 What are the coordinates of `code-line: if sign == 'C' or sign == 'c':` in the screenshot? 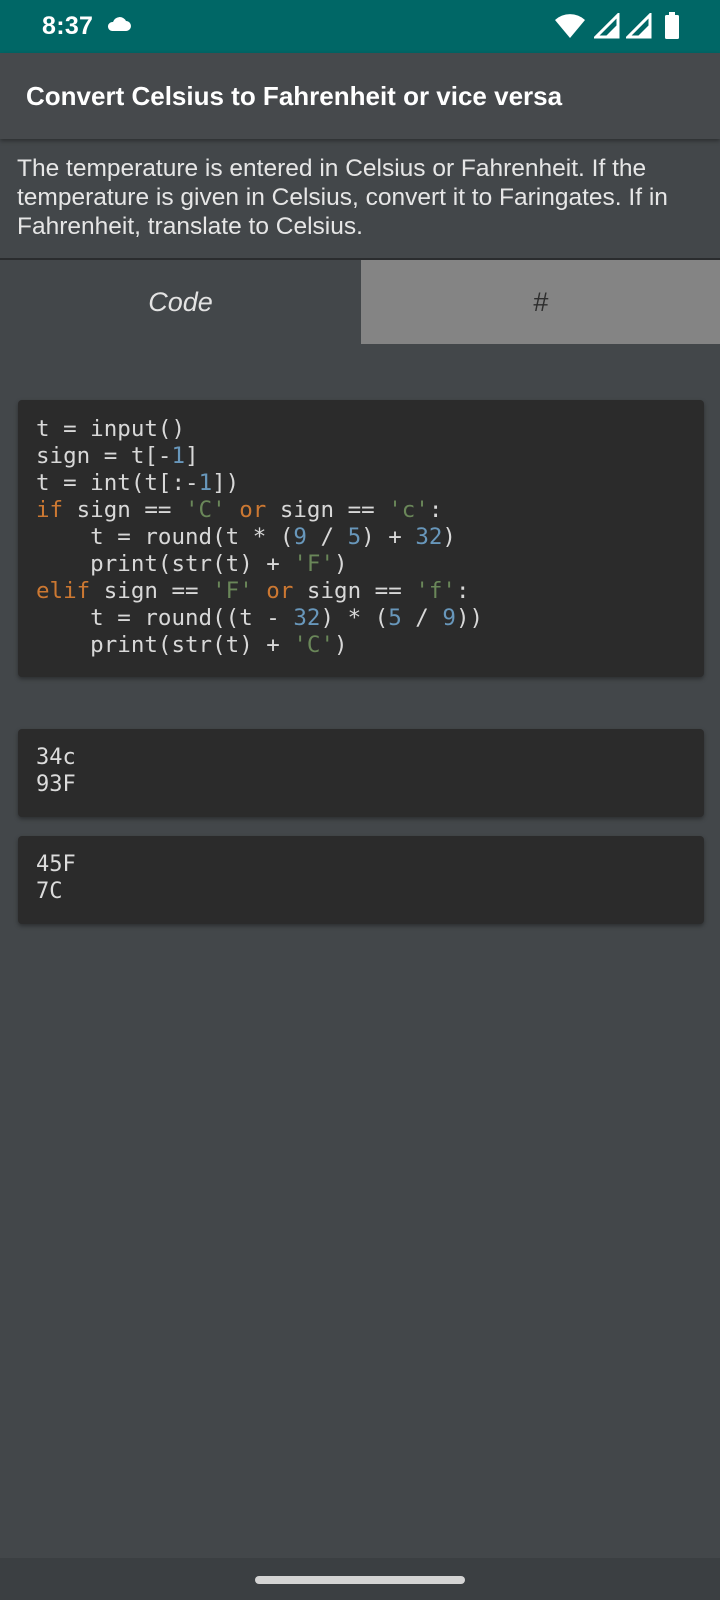 It's located at (239, 510).